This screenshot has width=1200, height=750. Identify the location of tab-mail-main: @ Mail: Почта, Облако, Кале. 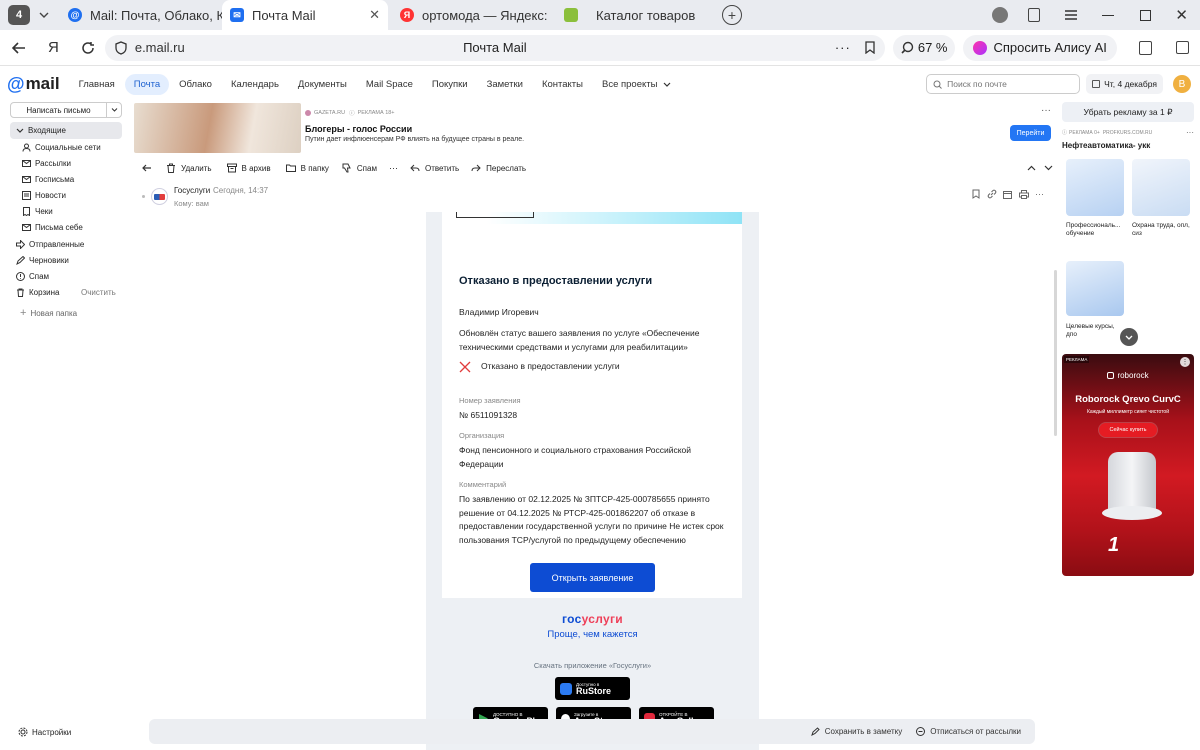
(141, 15).